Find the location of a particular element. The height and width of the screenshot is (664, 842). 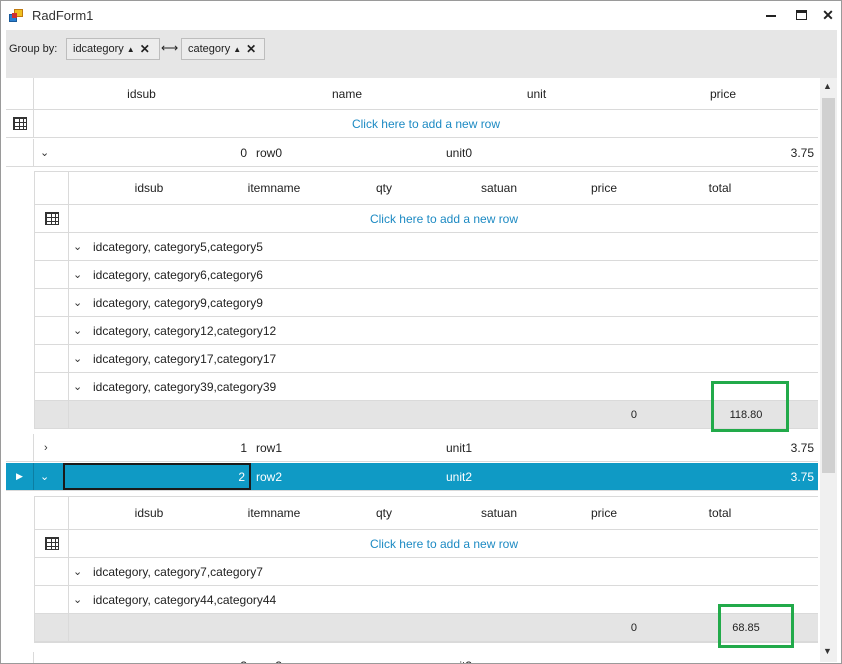

group-panel: Group by: idcategory ▲ ✕ ⟷ category ▲ ✕ is located at coordinates (421, 54).